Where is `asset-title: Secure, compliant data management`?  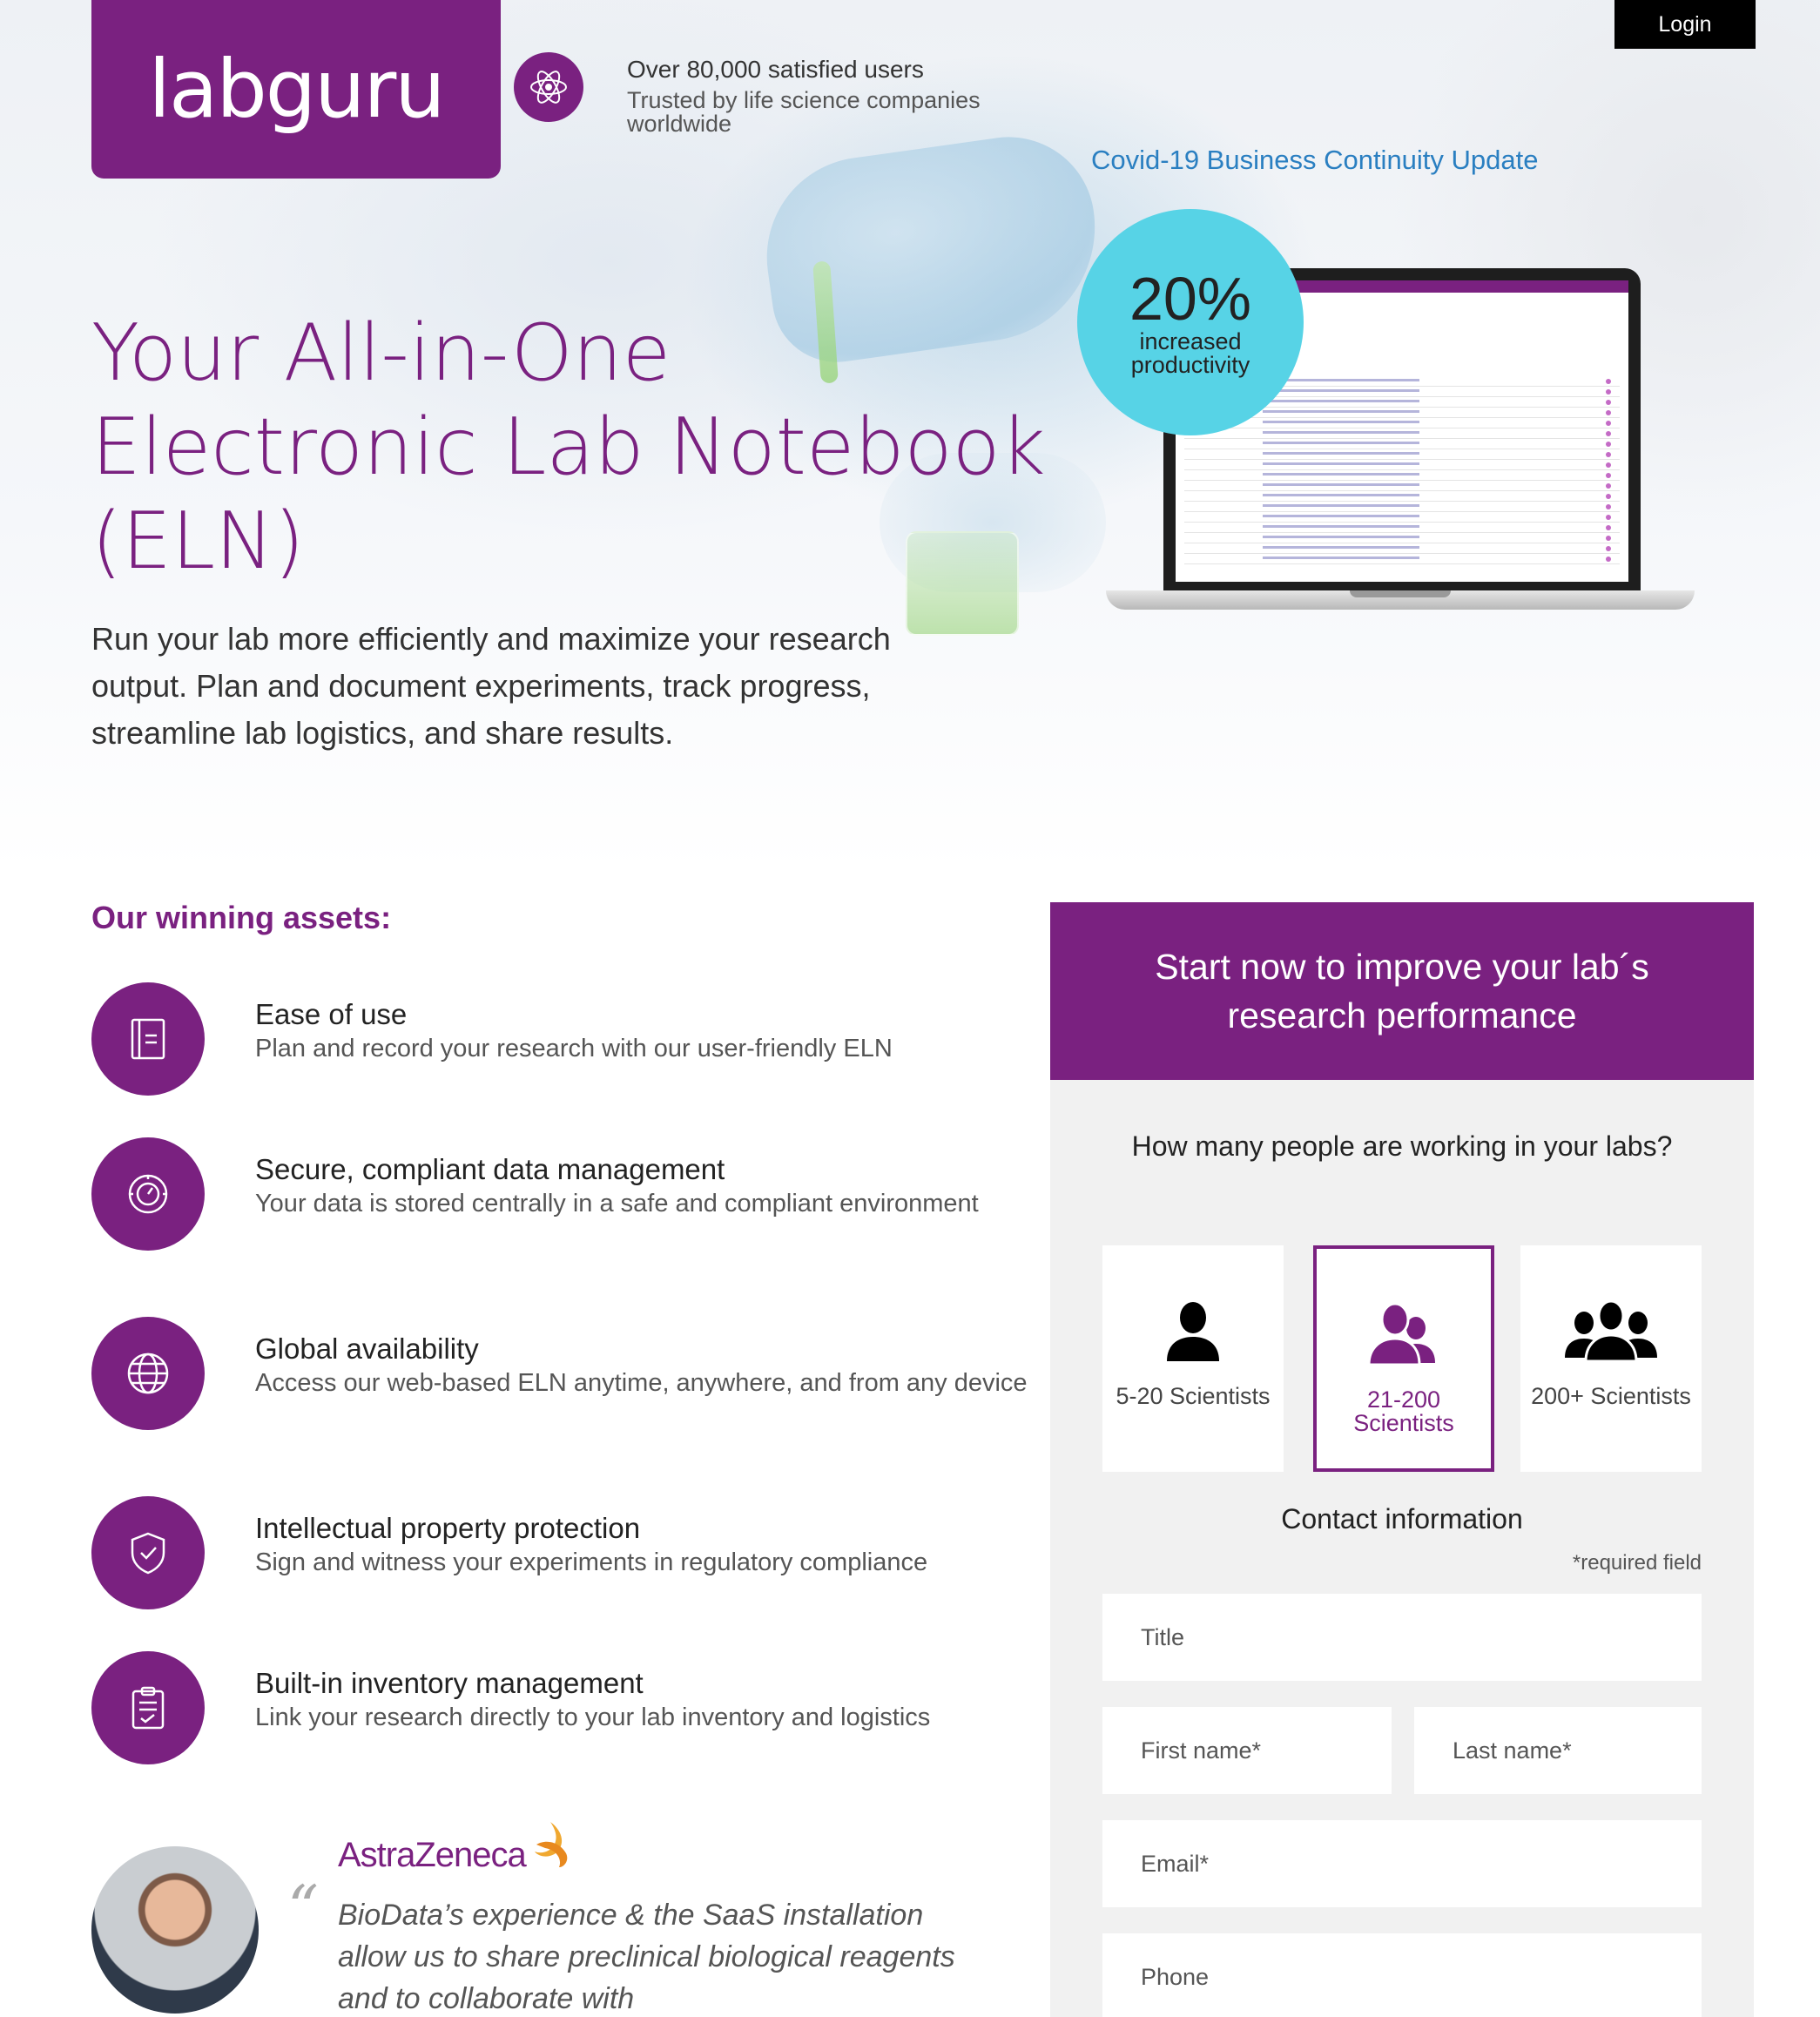
asset-title: Secure, compliant data management is located at coordinates (490, 1169).